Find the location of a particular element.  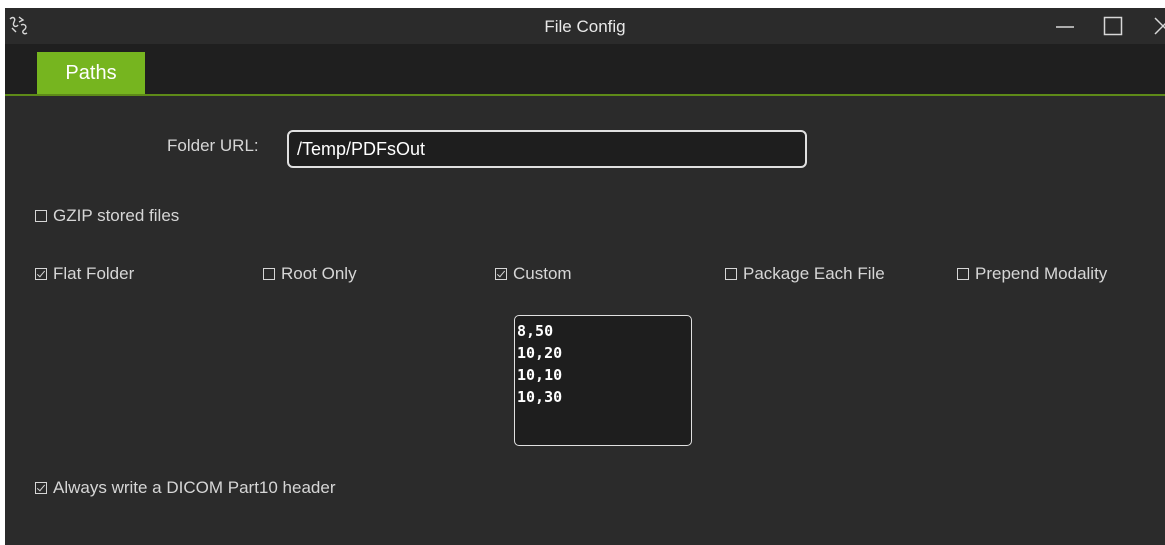

flat-folder-checkbox: Flat Folder is located at coordinates (84, 274).